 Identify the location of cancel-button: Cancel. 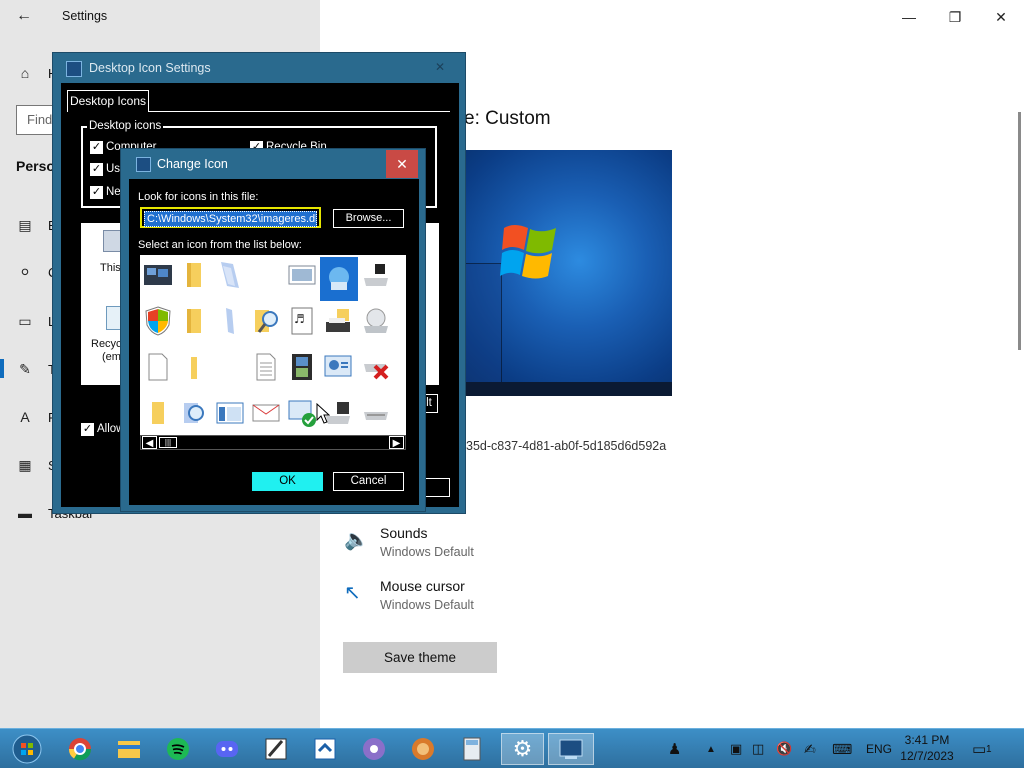
(368, 481).